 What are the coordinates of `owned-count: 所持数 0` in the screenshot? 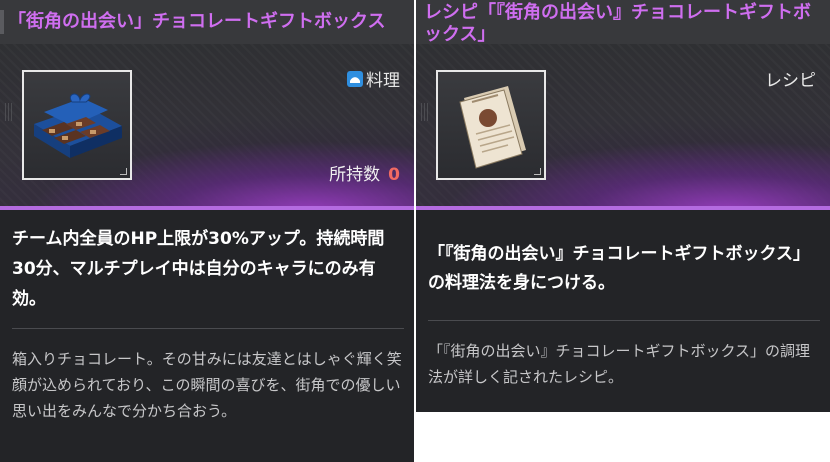 It's located at (364, 172).